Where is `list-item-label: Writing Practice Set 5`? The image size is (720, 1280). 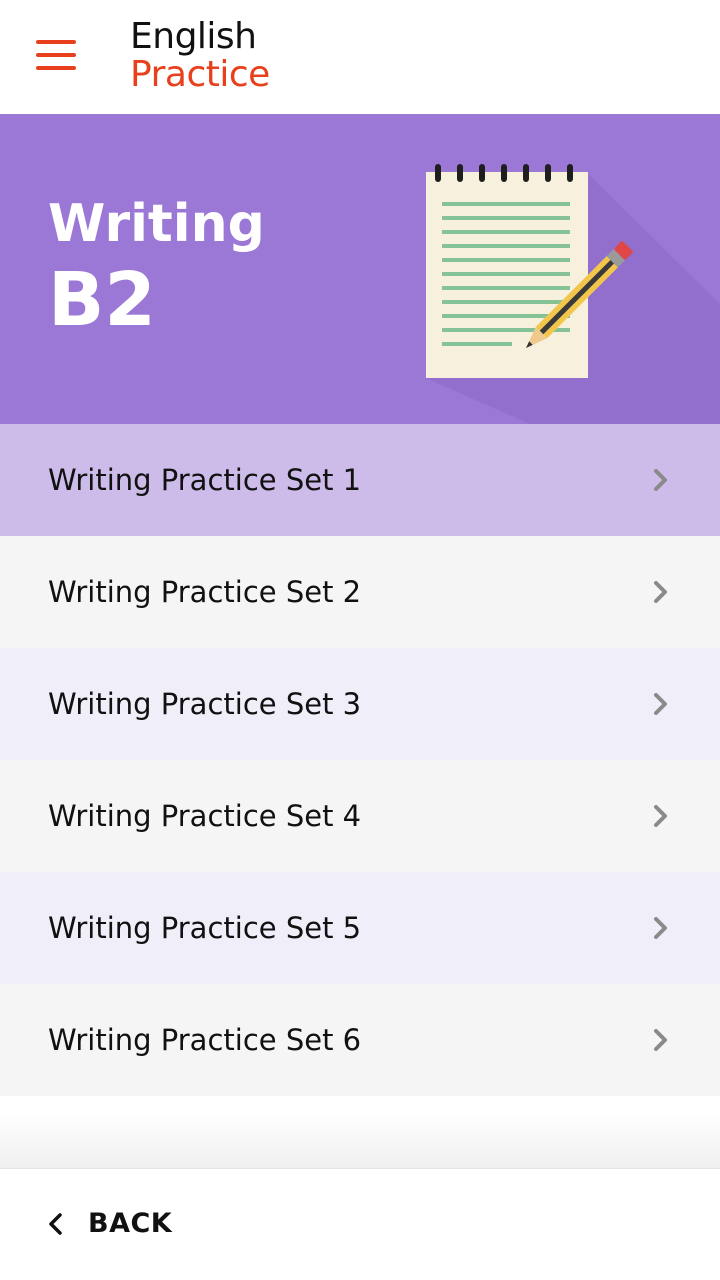 list-item-label: Writing Practice Set 5 is located at coordinates (205, 928).